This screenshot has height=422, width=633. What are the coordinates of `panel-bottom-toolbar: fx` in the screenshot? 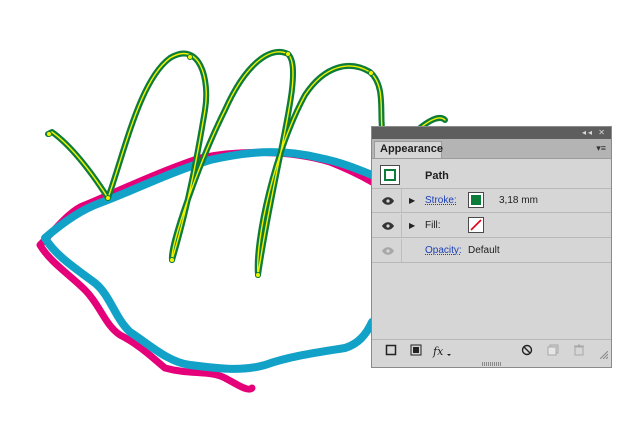 It's located at (491, 350).